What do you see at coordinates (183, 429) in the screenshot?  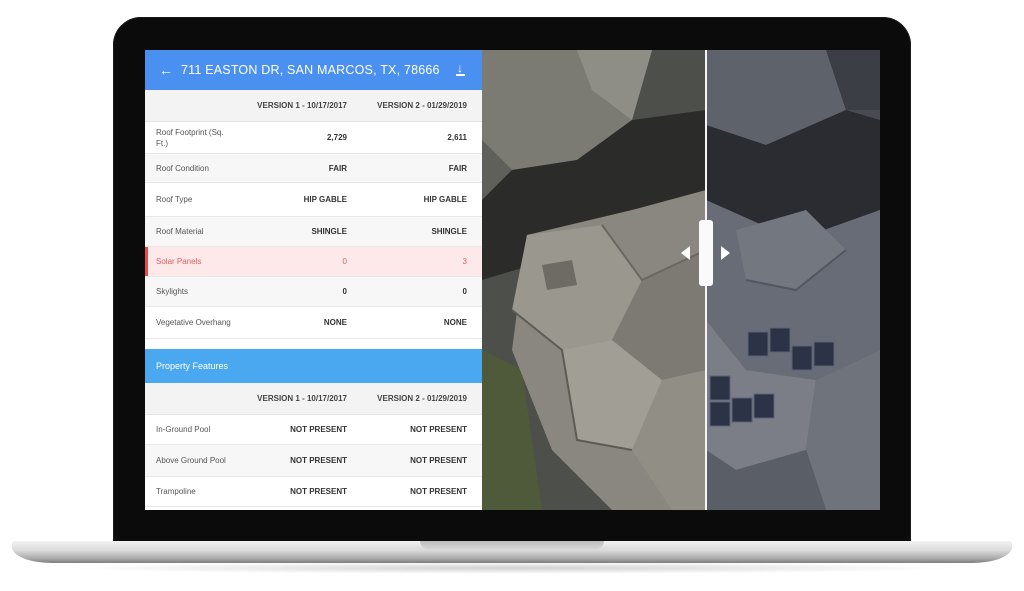 I see `row-label: In-Ground Pool` at bounding box center [183, 429].